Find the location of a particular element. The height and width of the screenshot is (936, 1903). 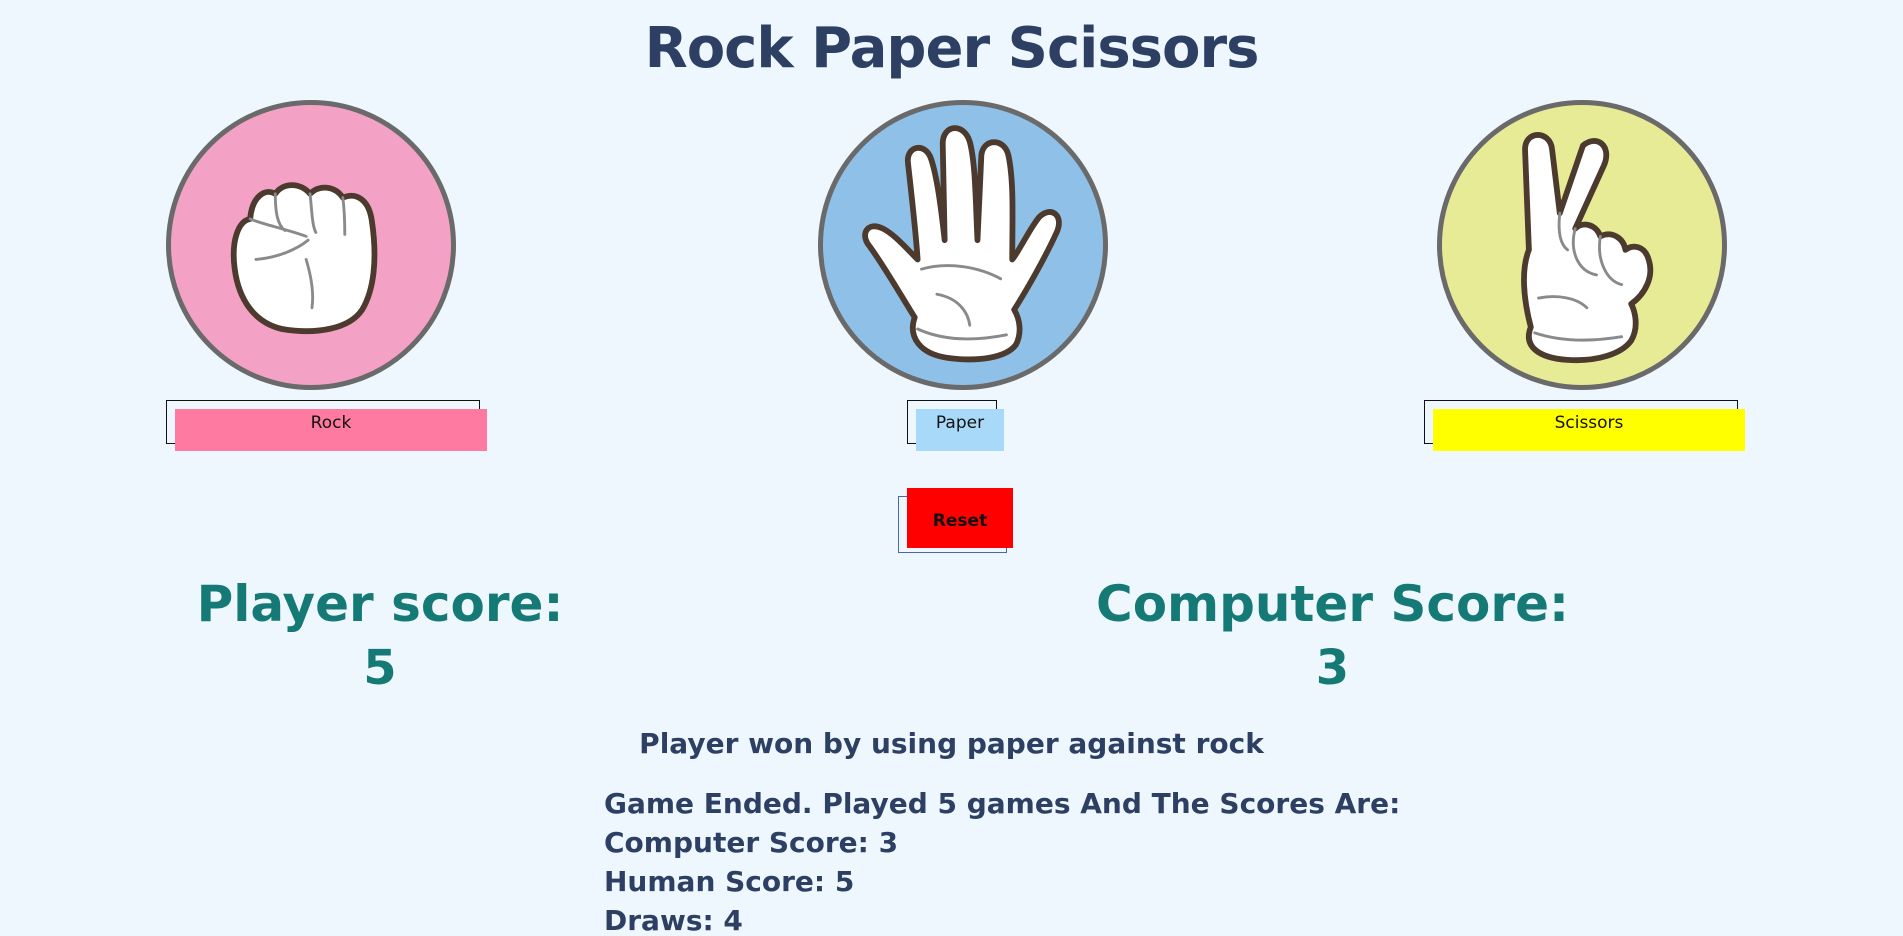

rock-button: Rock is located at coordinates (331, 430).